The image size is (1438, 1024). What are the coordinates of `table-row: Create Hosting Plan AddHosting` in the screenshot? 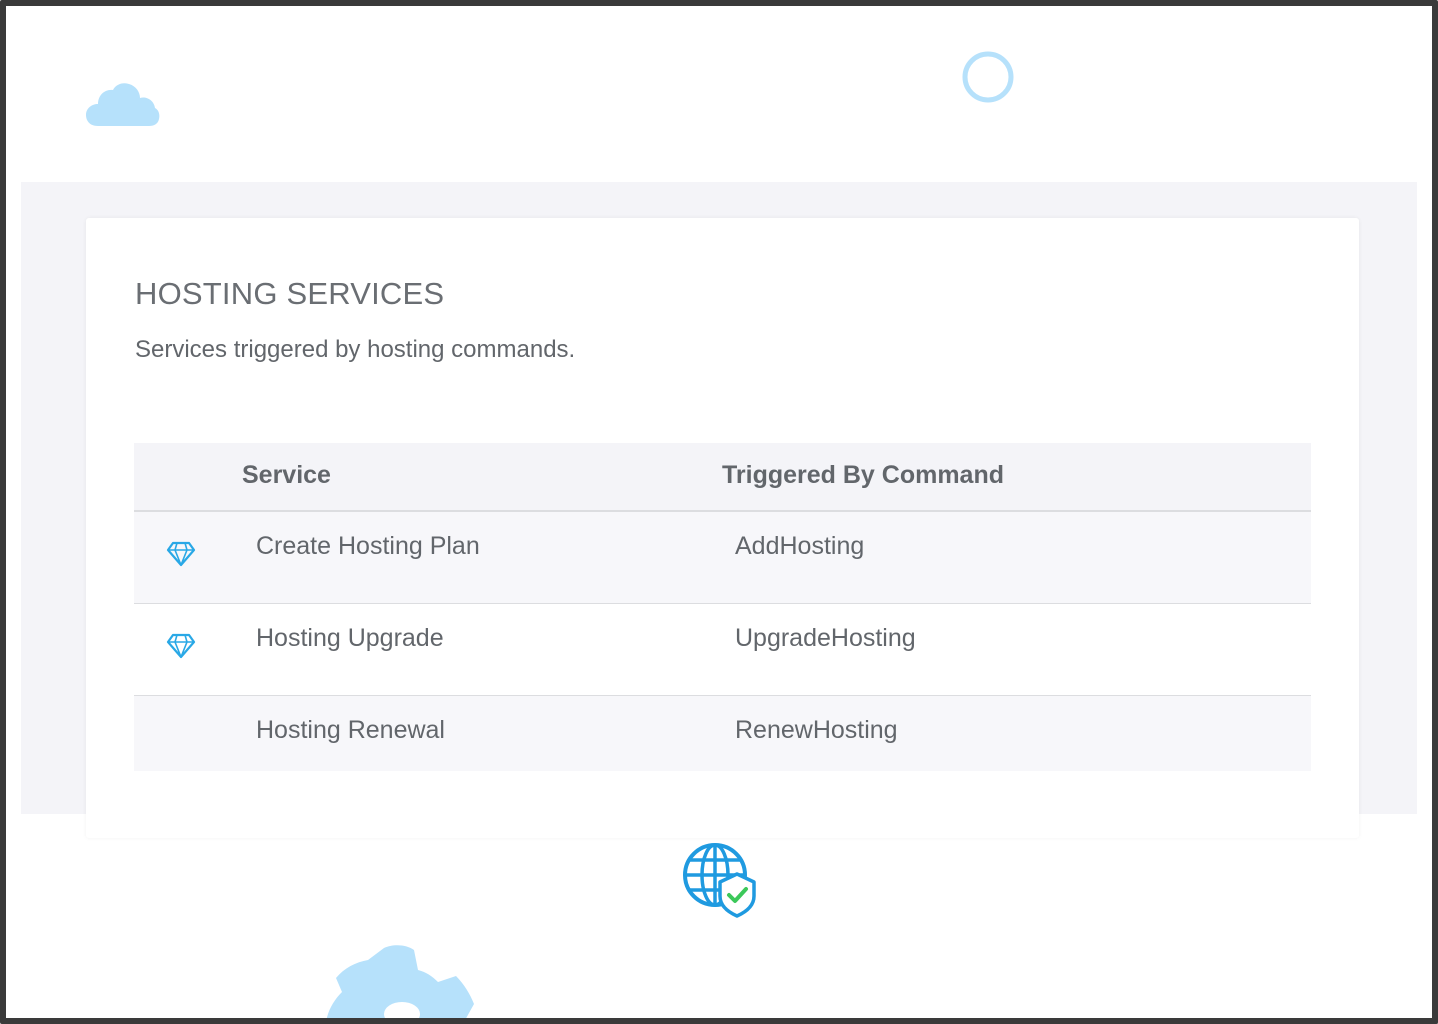 It's located at (722, 558).